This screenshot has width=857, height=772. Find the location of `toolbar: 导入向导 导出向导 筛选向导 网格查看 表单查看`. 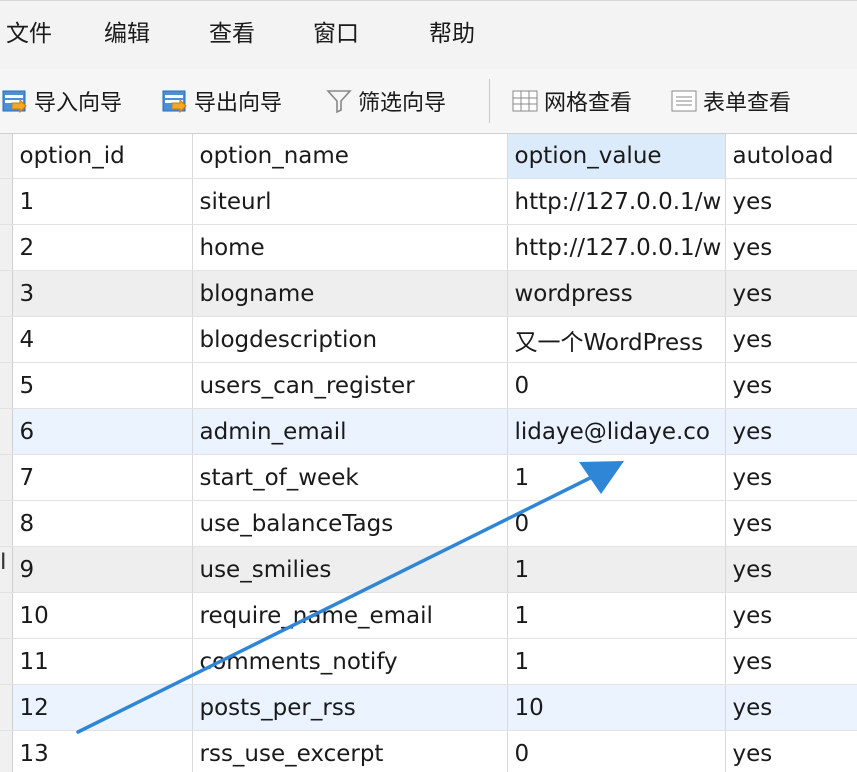

toolbar: 导入向导 导出向导 筛选向导 网格查看 表单查看 is located at coordinates (428, 101).